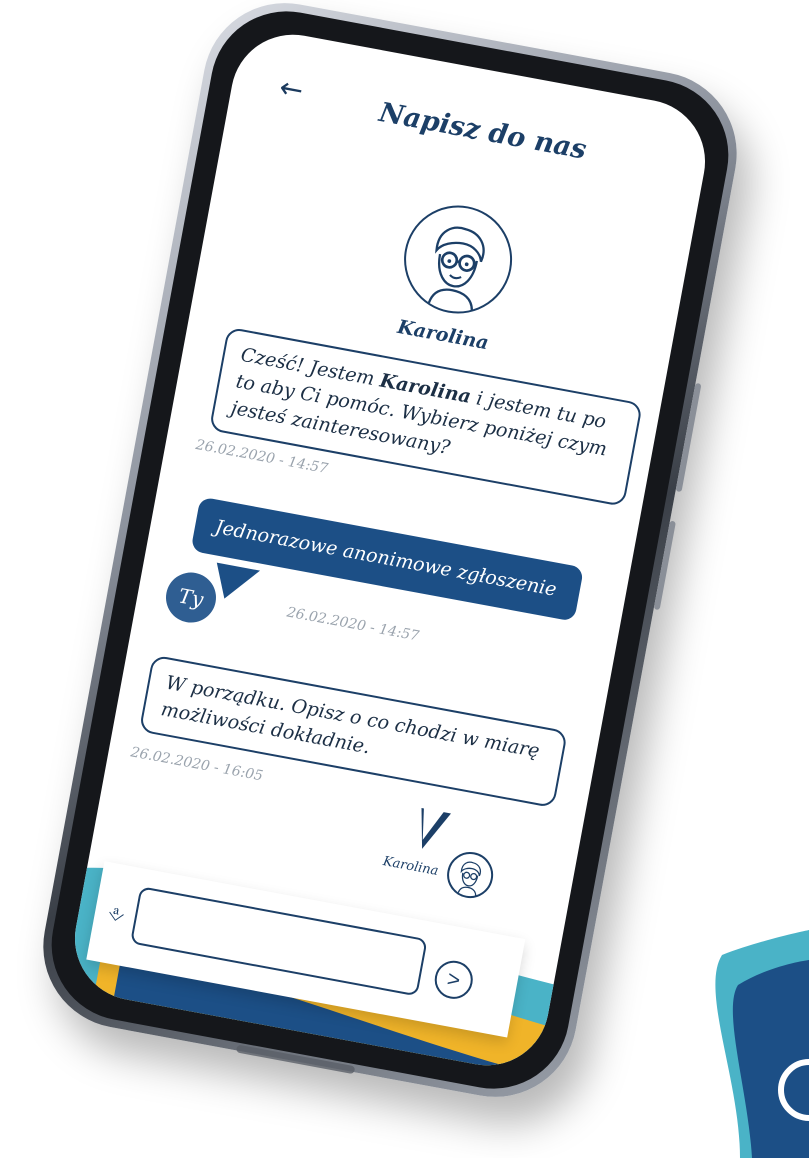  I want to click on message-text: Jednorazowe anonimowe zgłoszenie, so click(386, 558).